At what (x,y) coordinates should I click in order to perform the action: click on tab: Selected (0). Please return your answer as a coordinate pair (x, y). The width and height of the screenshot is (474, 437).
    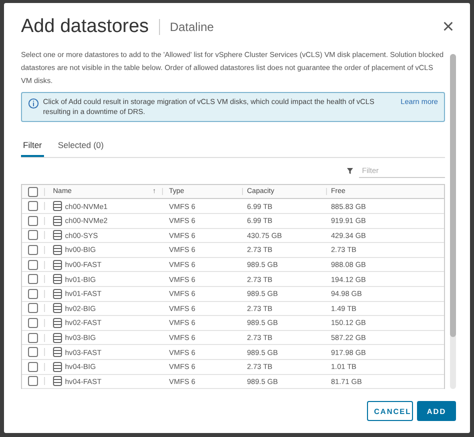
    Looking at the image, I should click on (81, 149).